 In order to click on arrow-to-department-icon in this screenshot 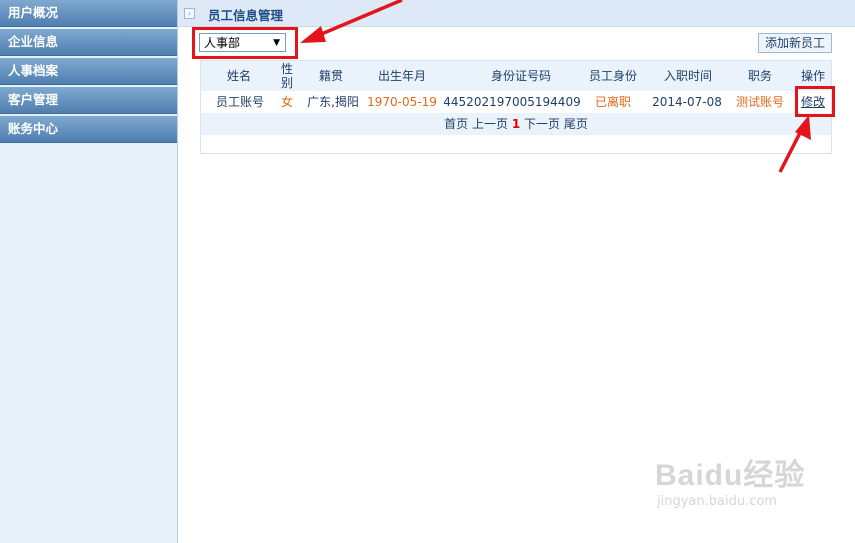, I will do `click(351, 21)`.